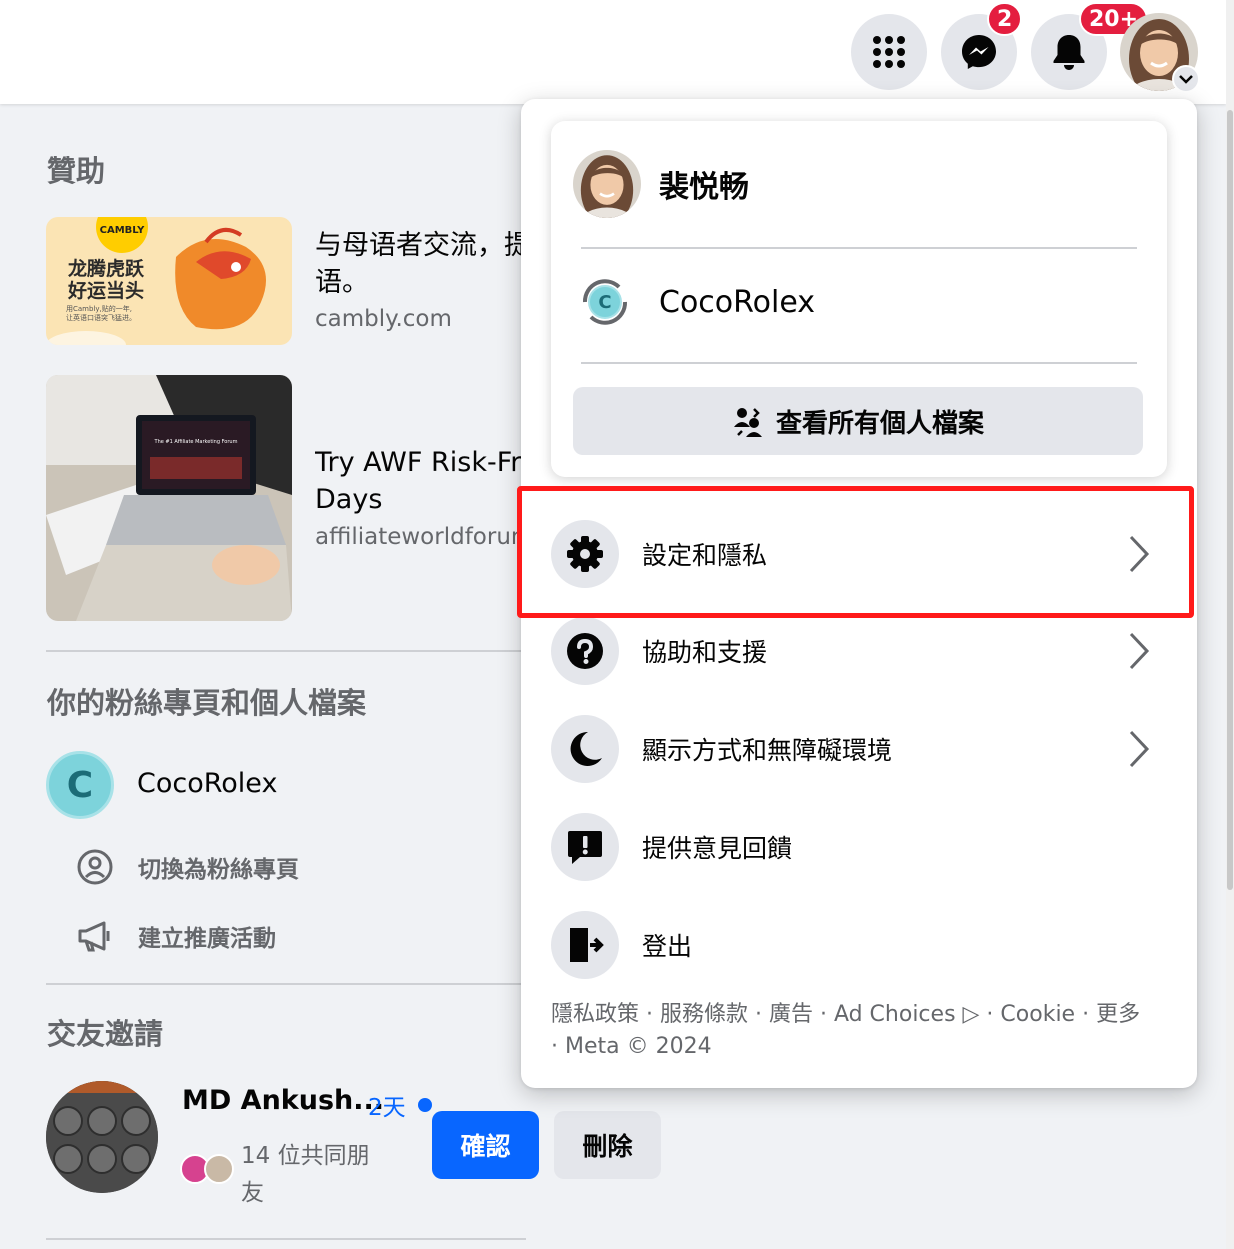 This screenshot has height=1249, width=1234. I want to click on menu-grid-button, so click(889, 52).